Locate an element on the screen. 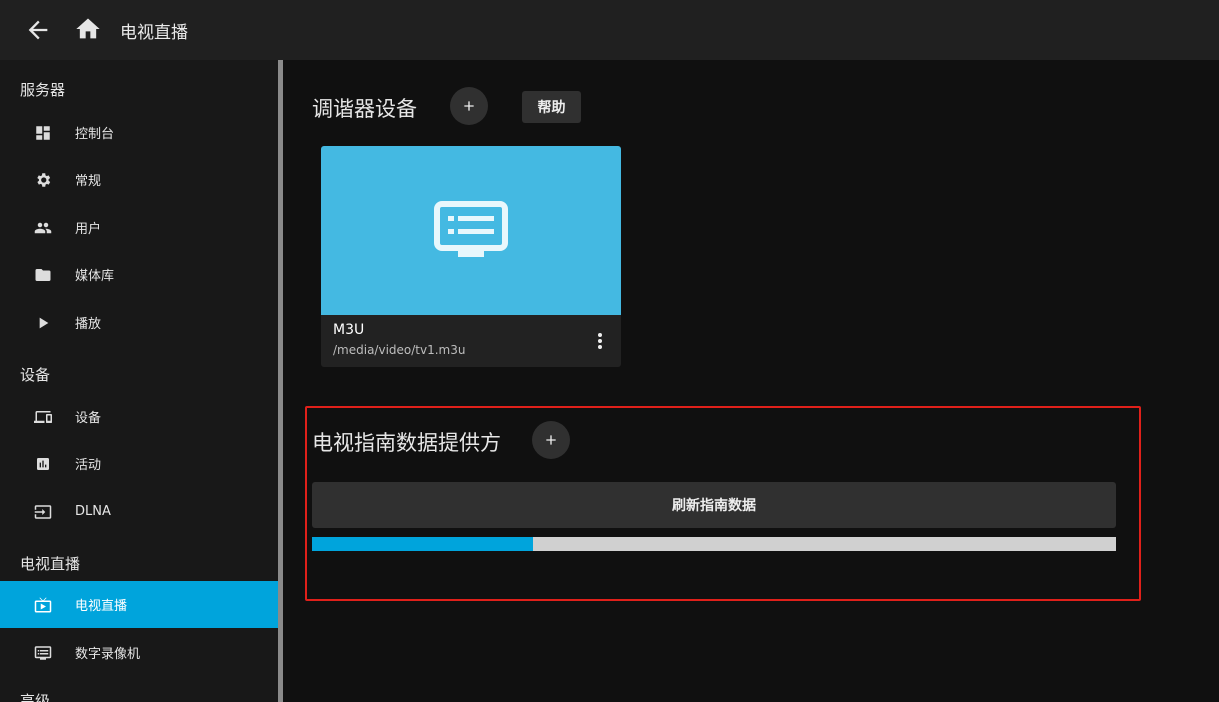 The image size is (1219, 702). home-icon is located at coordinates (88, 29).